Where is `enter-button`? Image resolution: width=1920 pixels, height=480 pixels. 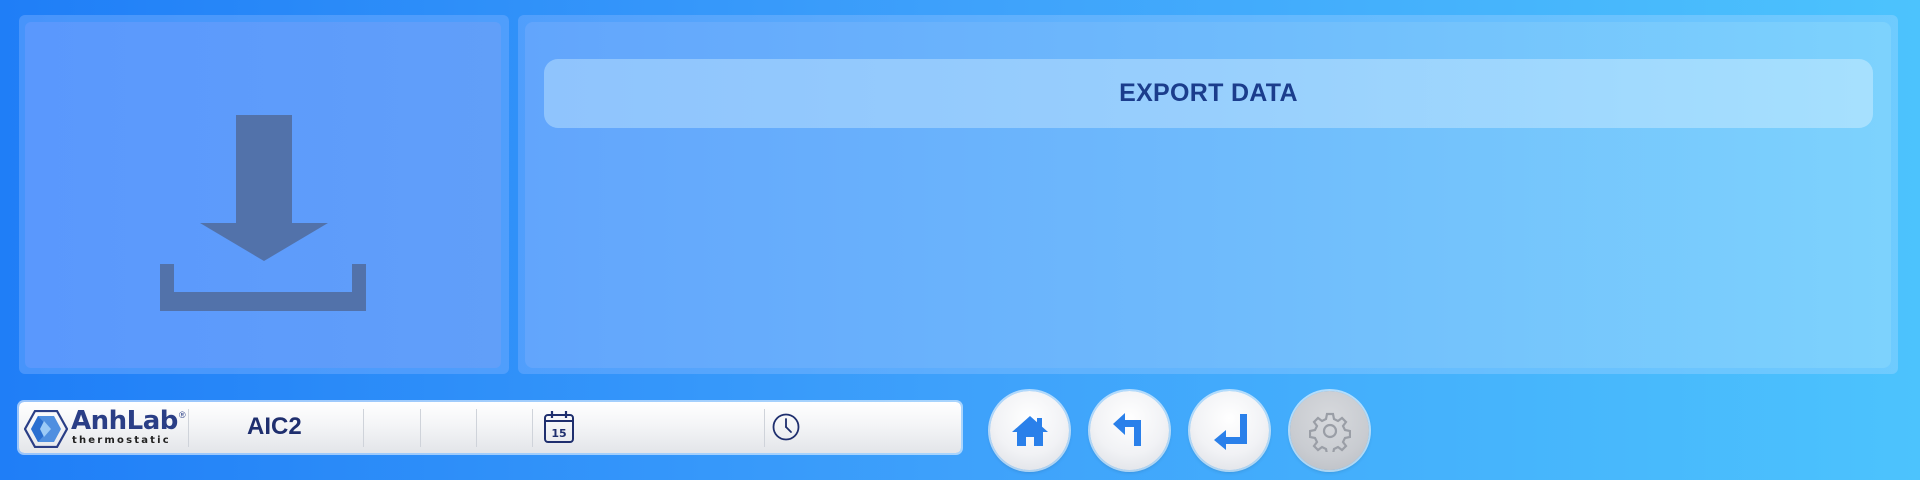 enter-button is located at coordinates (1229, 430).